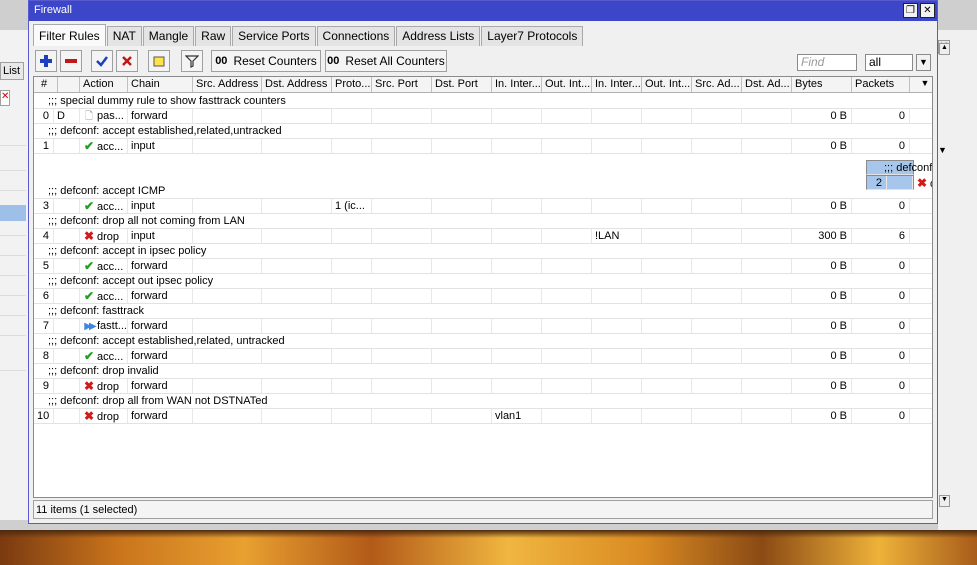  What do you see at coordinates (923, 62) in the screenshot?
I see `select-dropdown-icon: ▼` at bounding box center [923, 62].